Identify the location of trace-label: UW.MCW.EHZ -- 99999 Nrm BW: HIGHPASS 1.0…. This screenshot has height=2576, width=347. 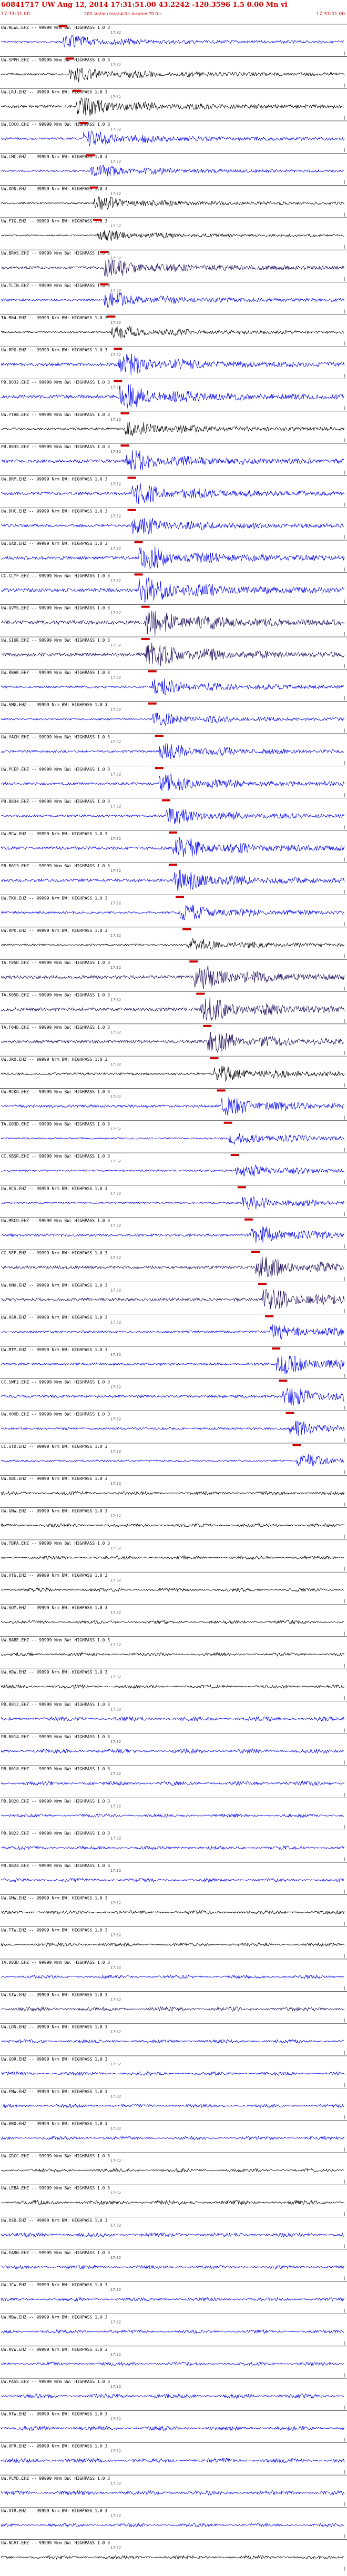
(54, 833).